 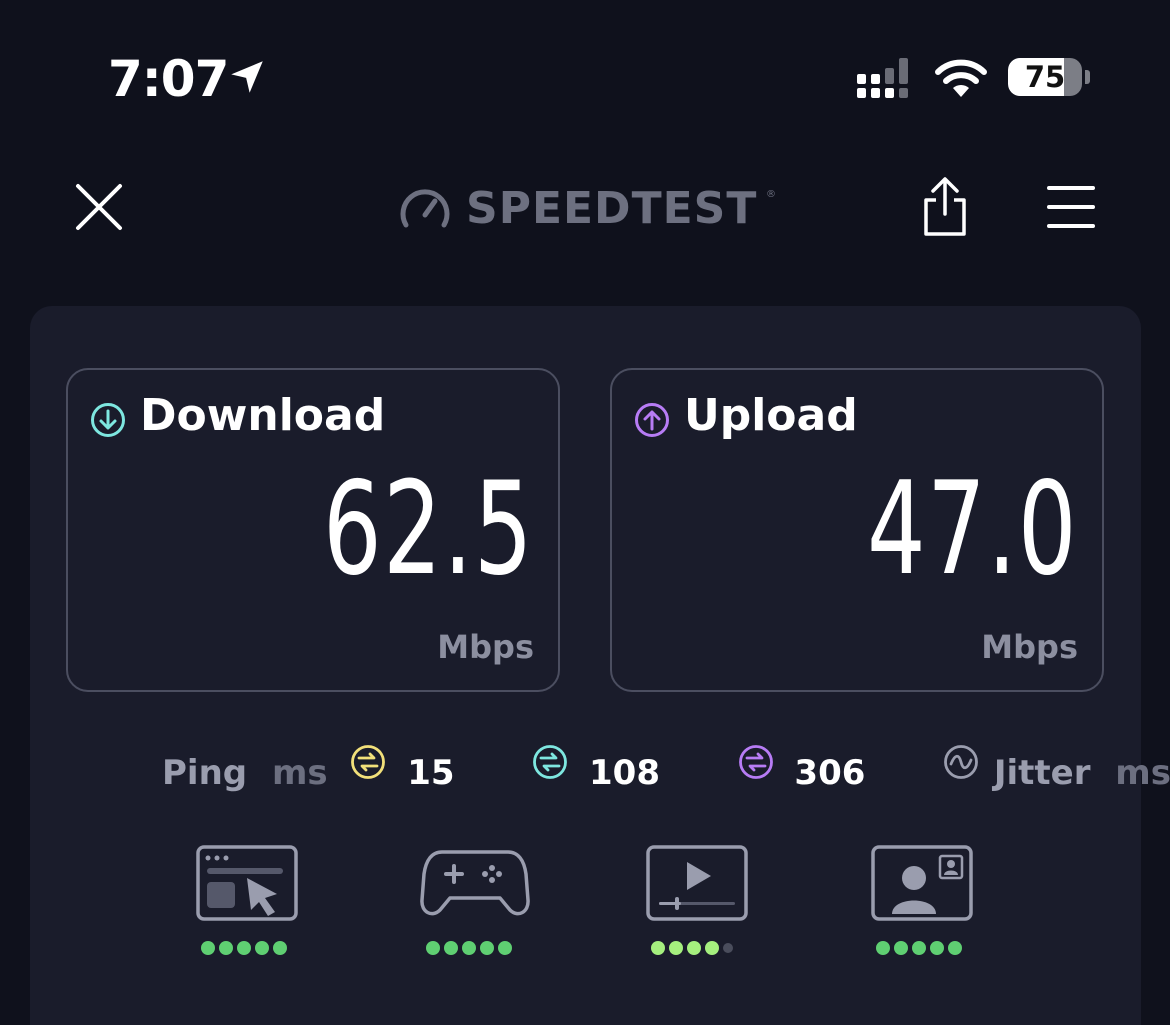 I want to click on speedometer-logo-icon, so click(x=425, y=208).